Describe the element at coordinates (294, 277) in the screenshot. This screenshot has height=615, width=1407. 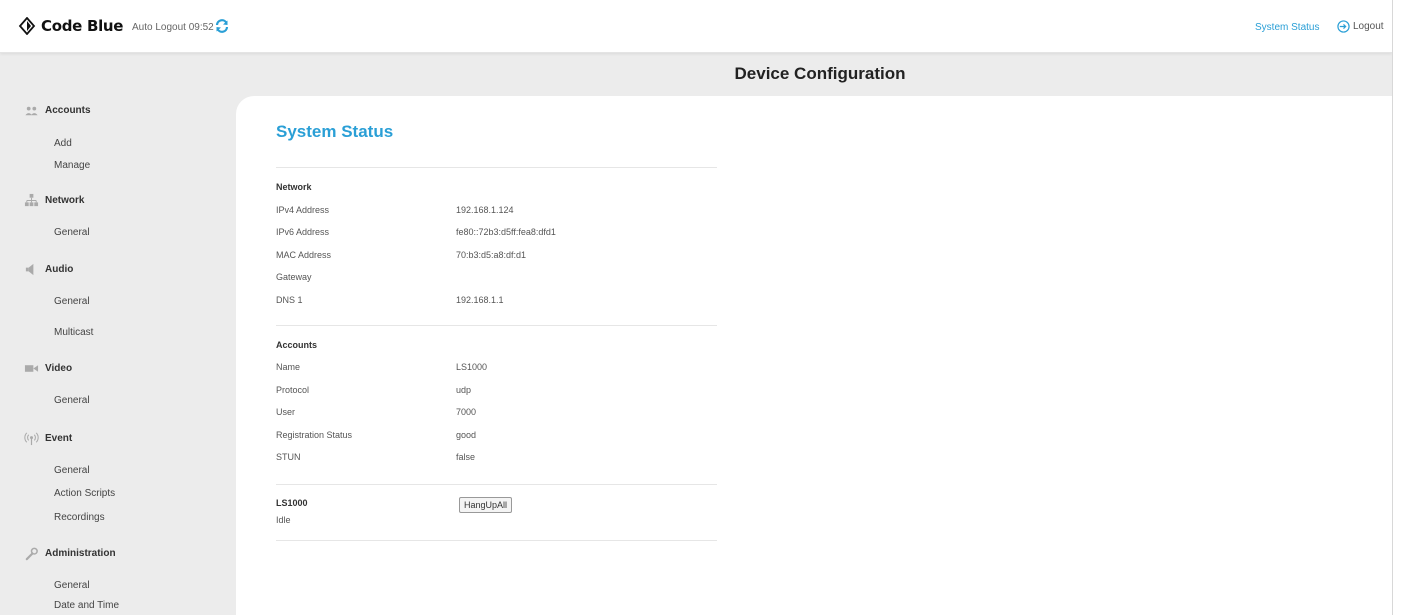
I see `gateway-label: Gateway` at that location.